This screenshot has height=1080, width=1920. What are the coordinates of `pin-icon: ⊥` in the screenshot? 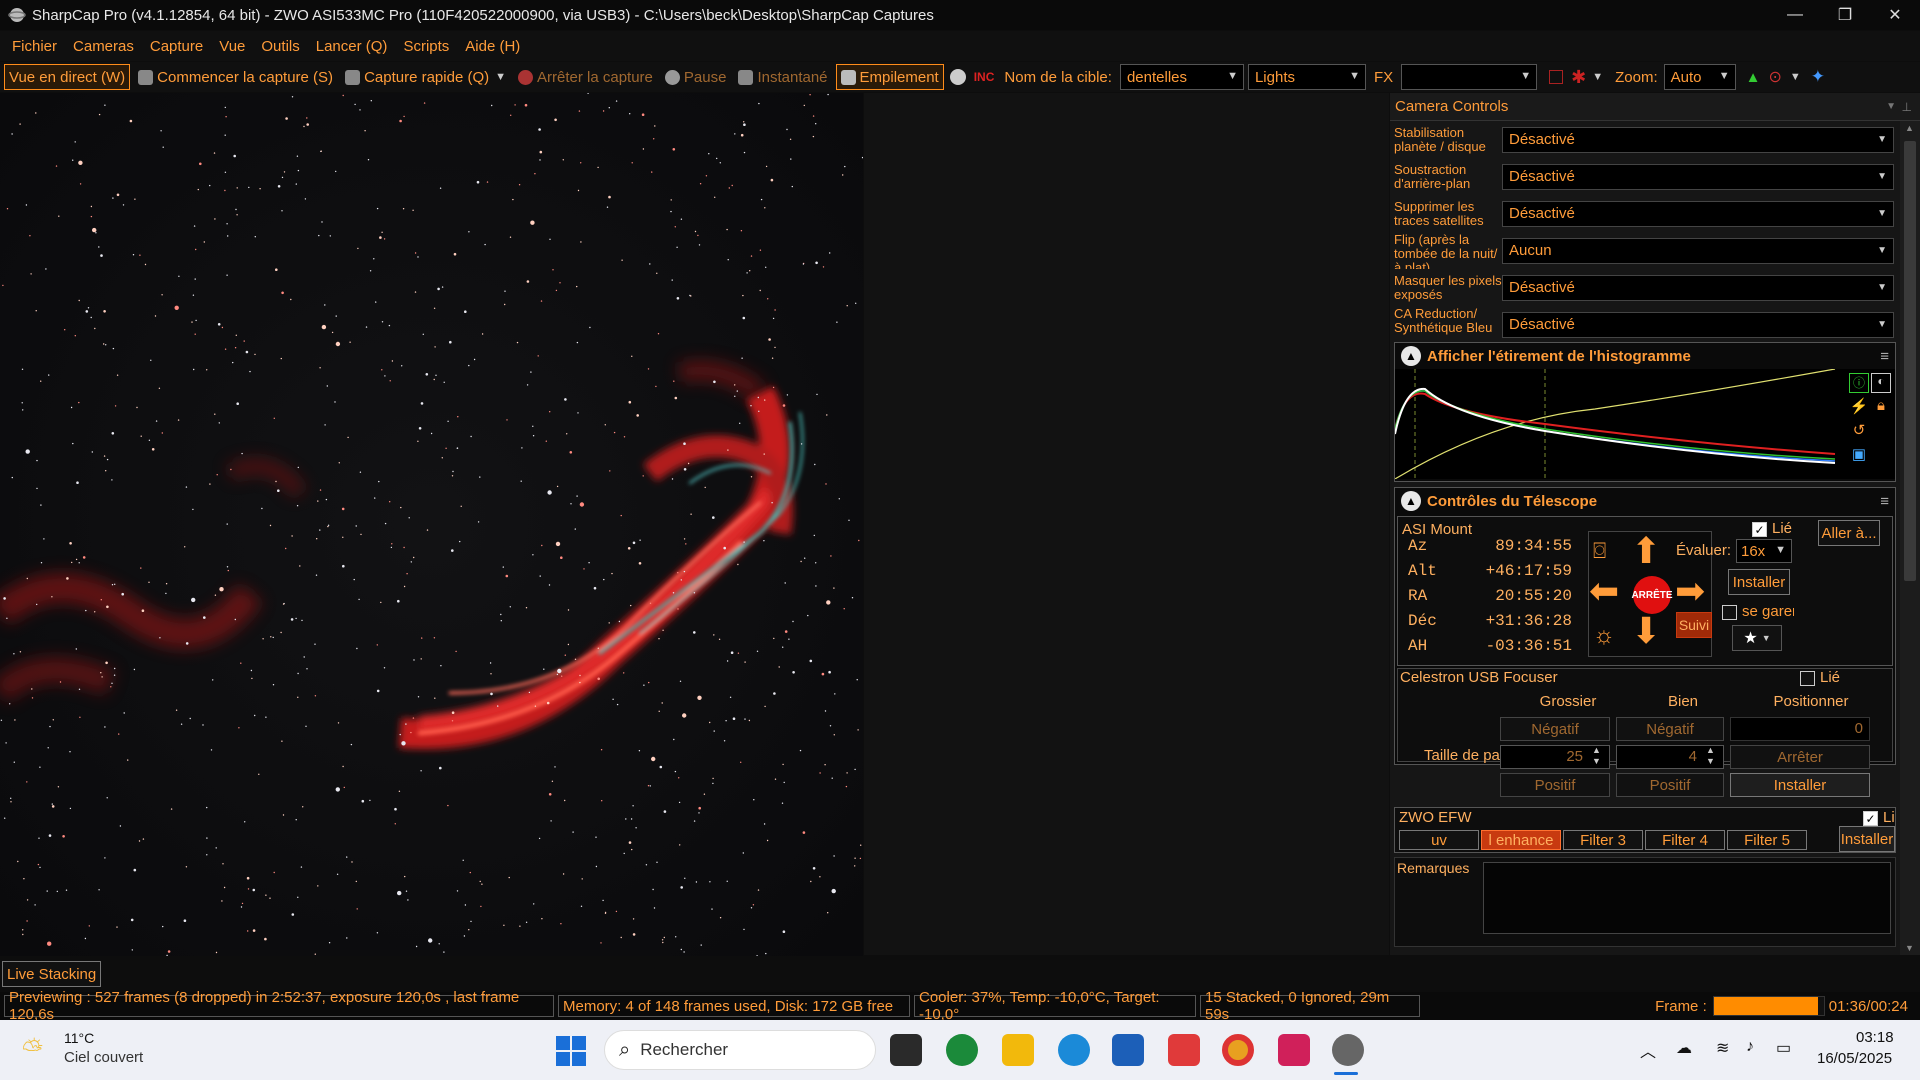 It's located at (1907, 107).